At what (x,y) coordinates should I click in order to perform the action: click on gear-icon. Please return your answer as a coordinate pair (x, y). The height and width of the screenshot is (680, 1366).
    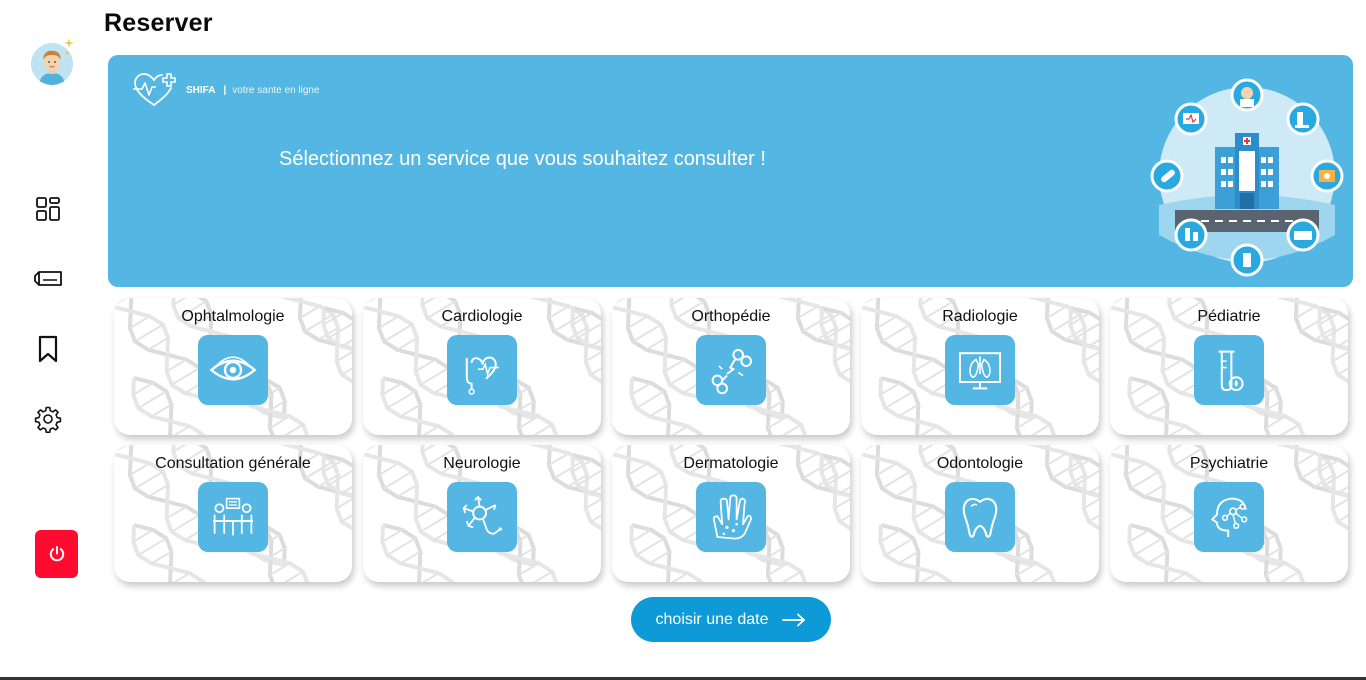
    Looking at the image, I should click on (48, 419).